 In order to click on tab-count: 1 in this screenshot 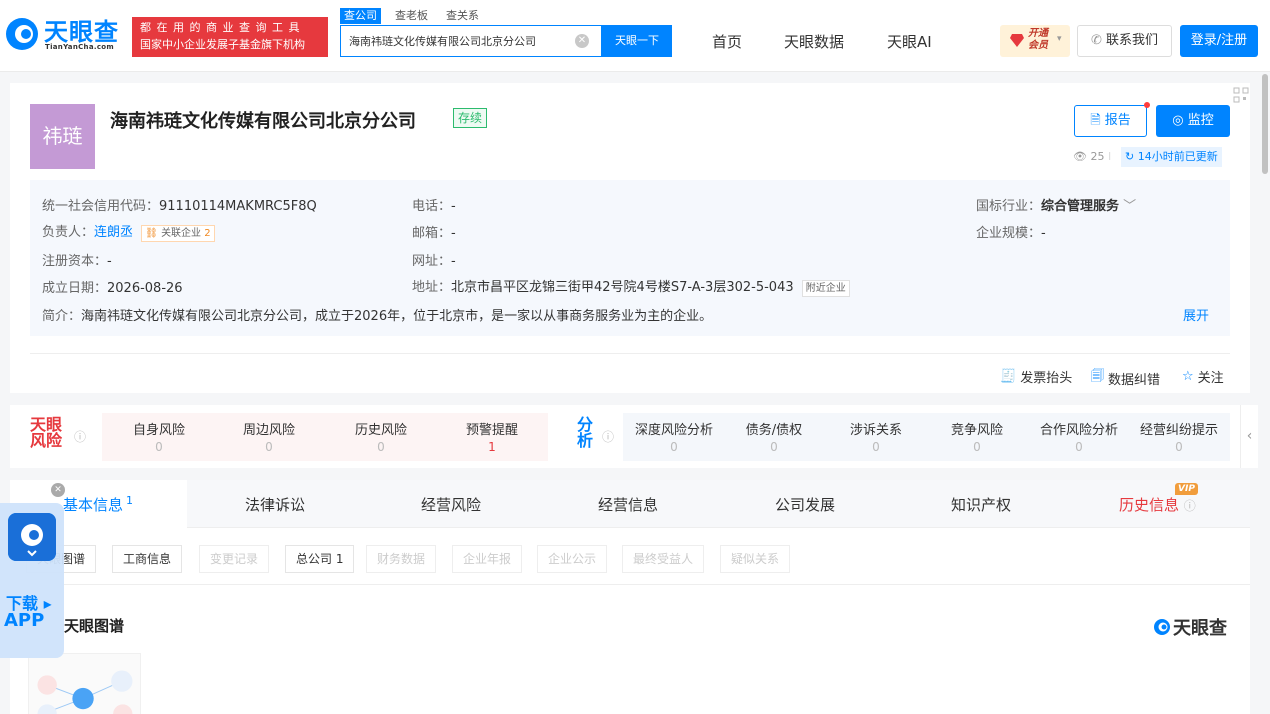, I will do `click(130, 500)`.